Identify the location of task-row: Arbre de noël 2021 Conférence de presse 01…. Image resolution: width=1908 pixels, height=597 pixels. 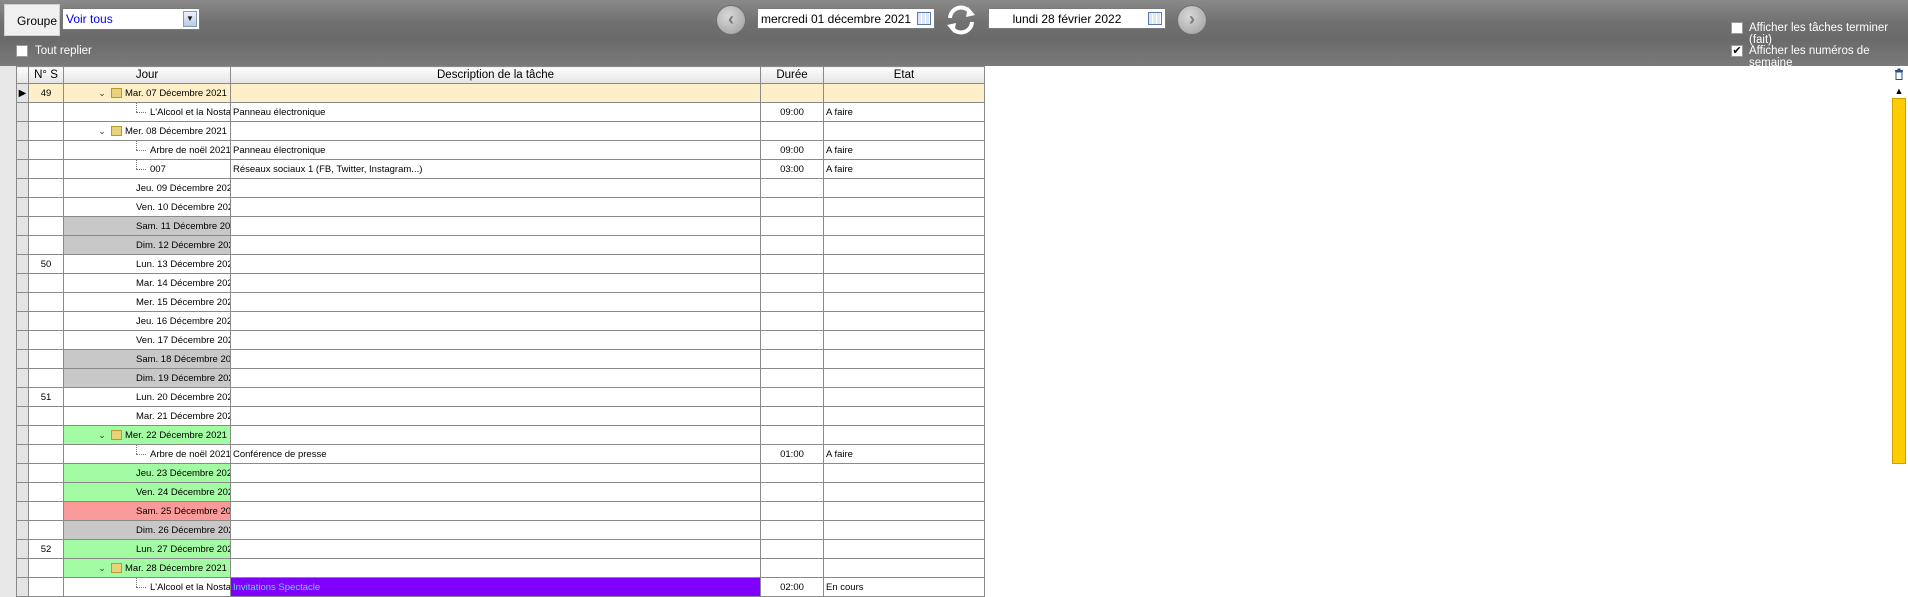
(500, 454).